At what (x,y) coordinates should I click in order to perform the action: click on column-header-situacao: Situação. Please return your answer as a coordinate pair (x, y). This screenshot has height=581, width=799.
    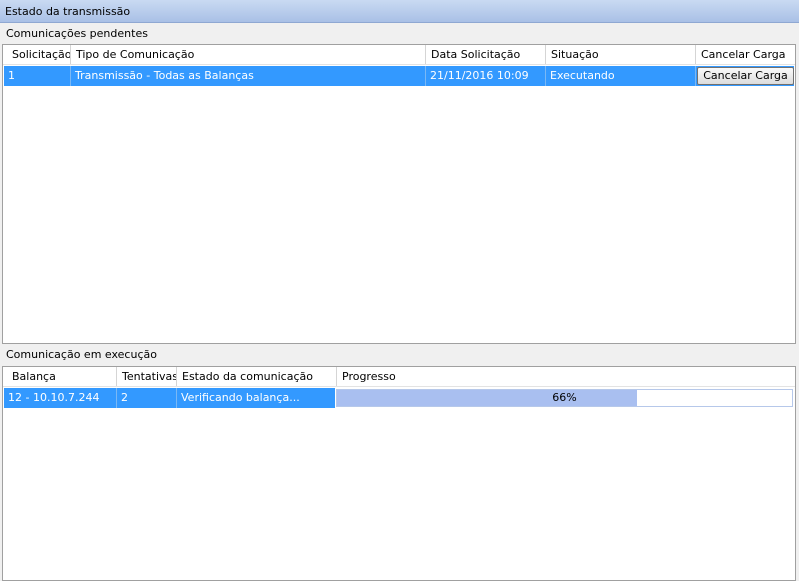
    Looking at the image, I should click on (621, 54).